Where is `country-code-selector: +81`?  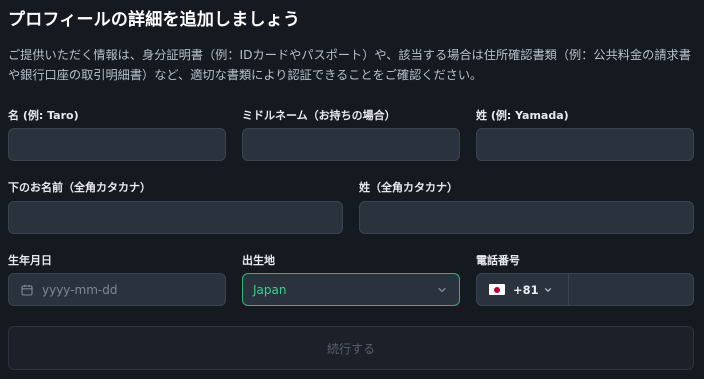
country-code-selector: +81 is located at coordinates (523, 289).